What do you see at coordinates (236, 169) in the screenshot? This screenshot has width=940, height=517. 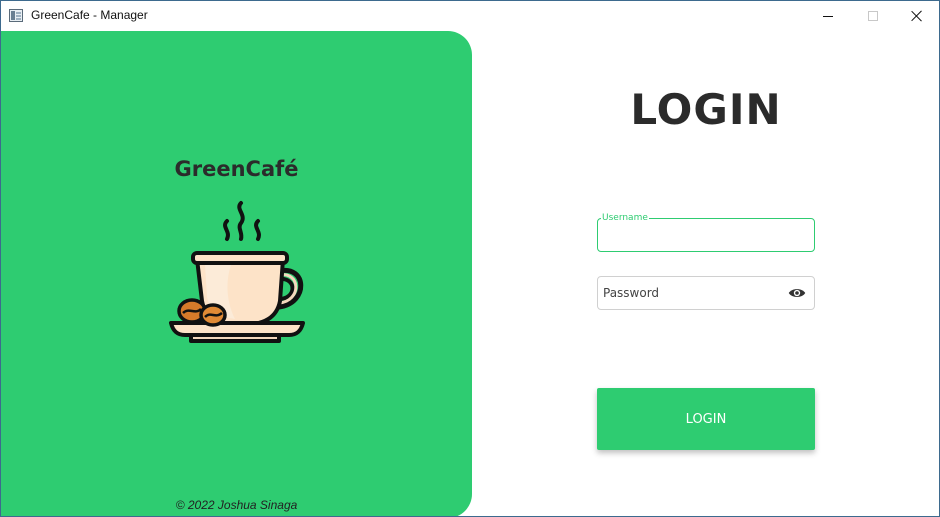 I see `brand-name: GreenCafé` at bounding box center [236, 169].